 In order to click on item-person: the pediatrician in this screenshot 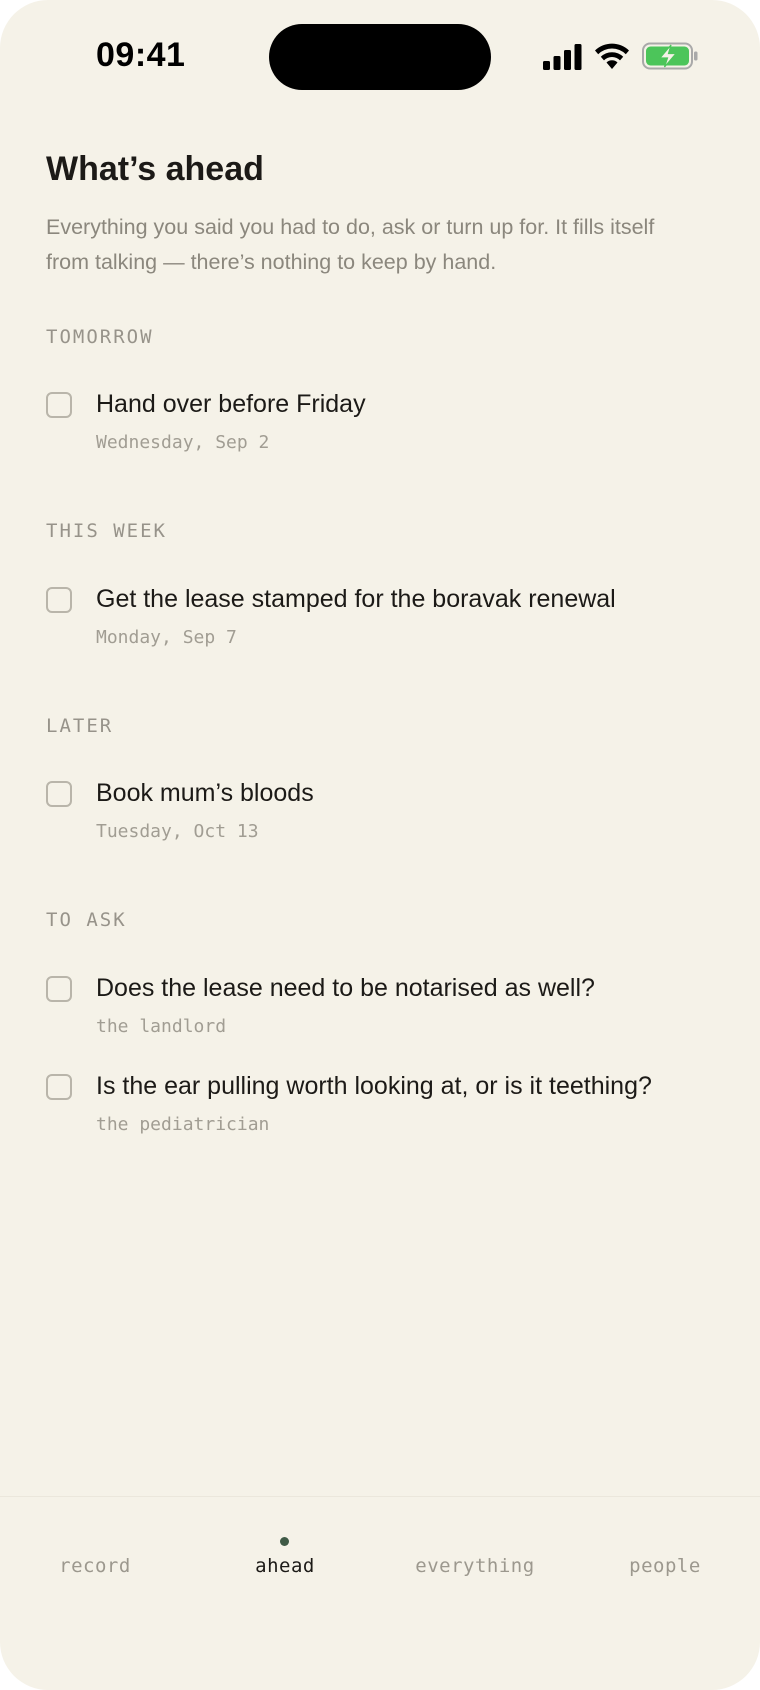, I will do `click(183, 1124)`.